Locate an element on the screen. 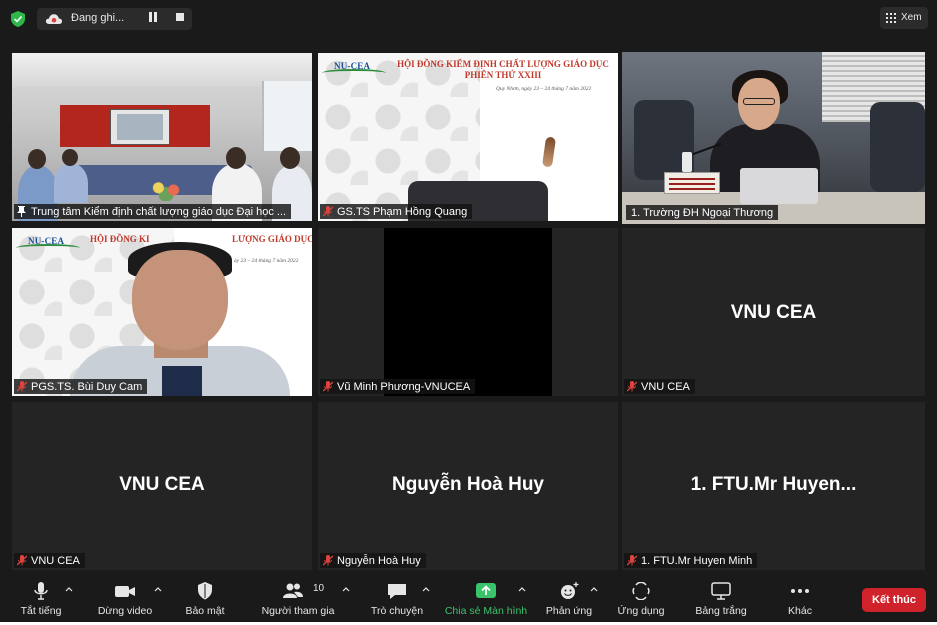  pin-icon is located at coordinates (21, 211).